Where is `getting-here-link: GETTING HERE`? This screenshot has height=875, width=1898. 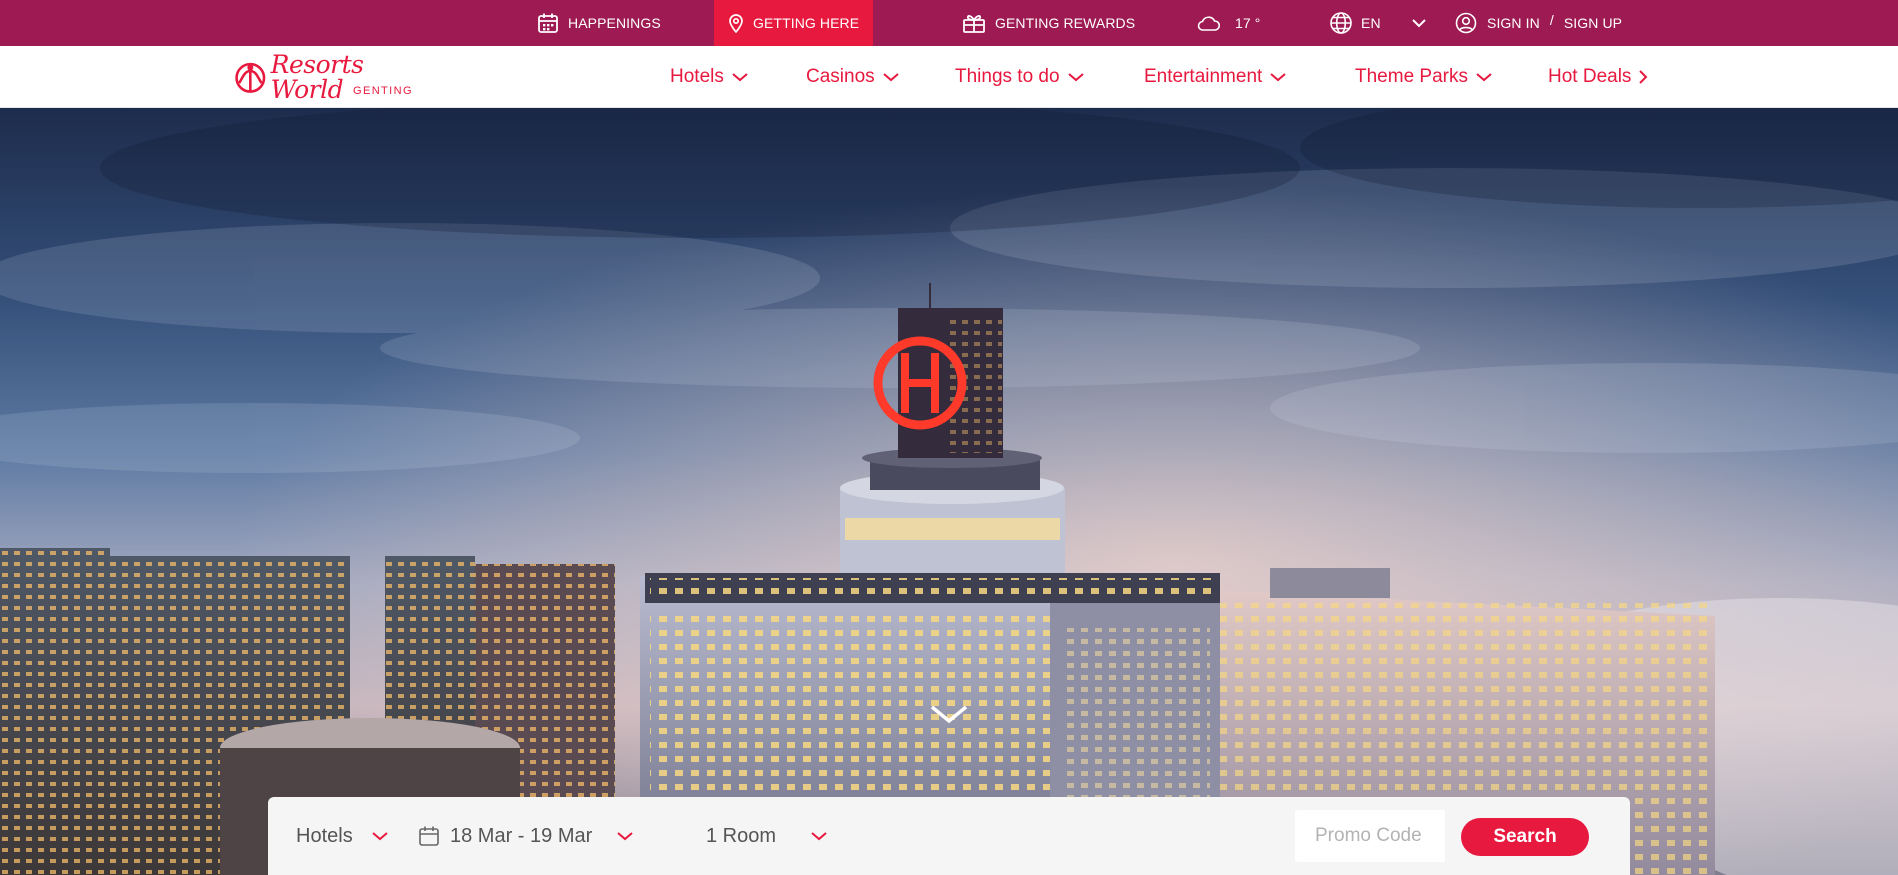 getting-here-link: GETTING HERE is located at coordinates (794, 23).